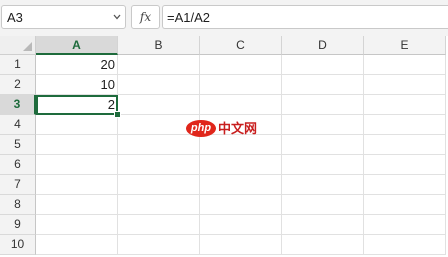 The height and width of the screenshot is (257, 448). I want to click on formula-text: =A1/A2, so click(189, 17).